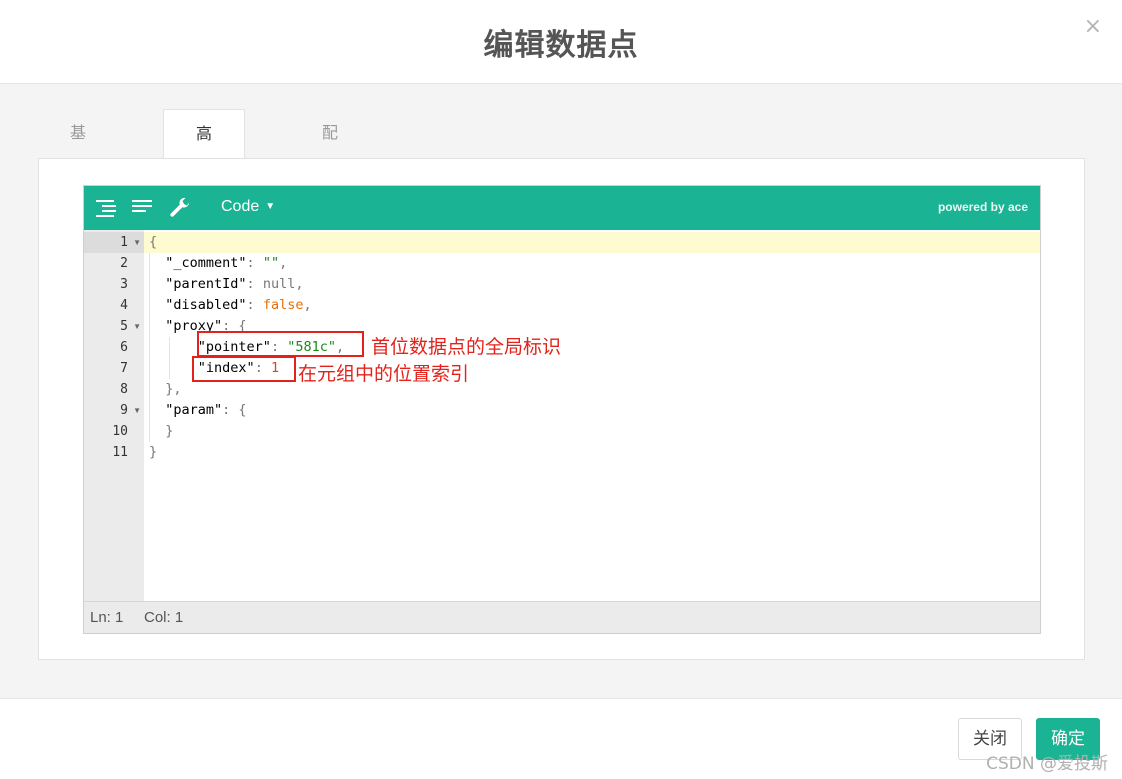 The width and height of the screenshot is (1122, 779). Describe the element at coordinates (384, 374) in the screenshot. I see `annotation-index: 在元组中的位置索引` at that location.